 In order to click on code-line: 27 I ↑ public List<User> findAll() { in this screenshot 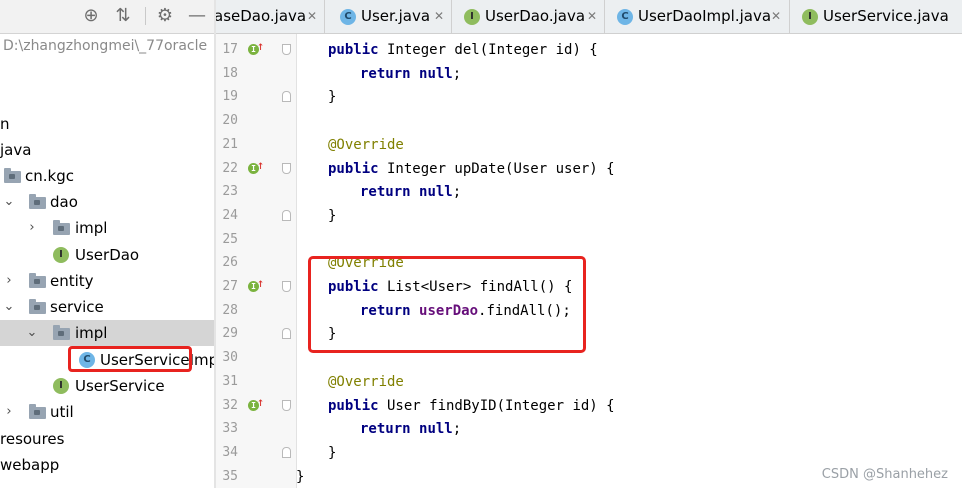, I will do `click(589, 287)`.